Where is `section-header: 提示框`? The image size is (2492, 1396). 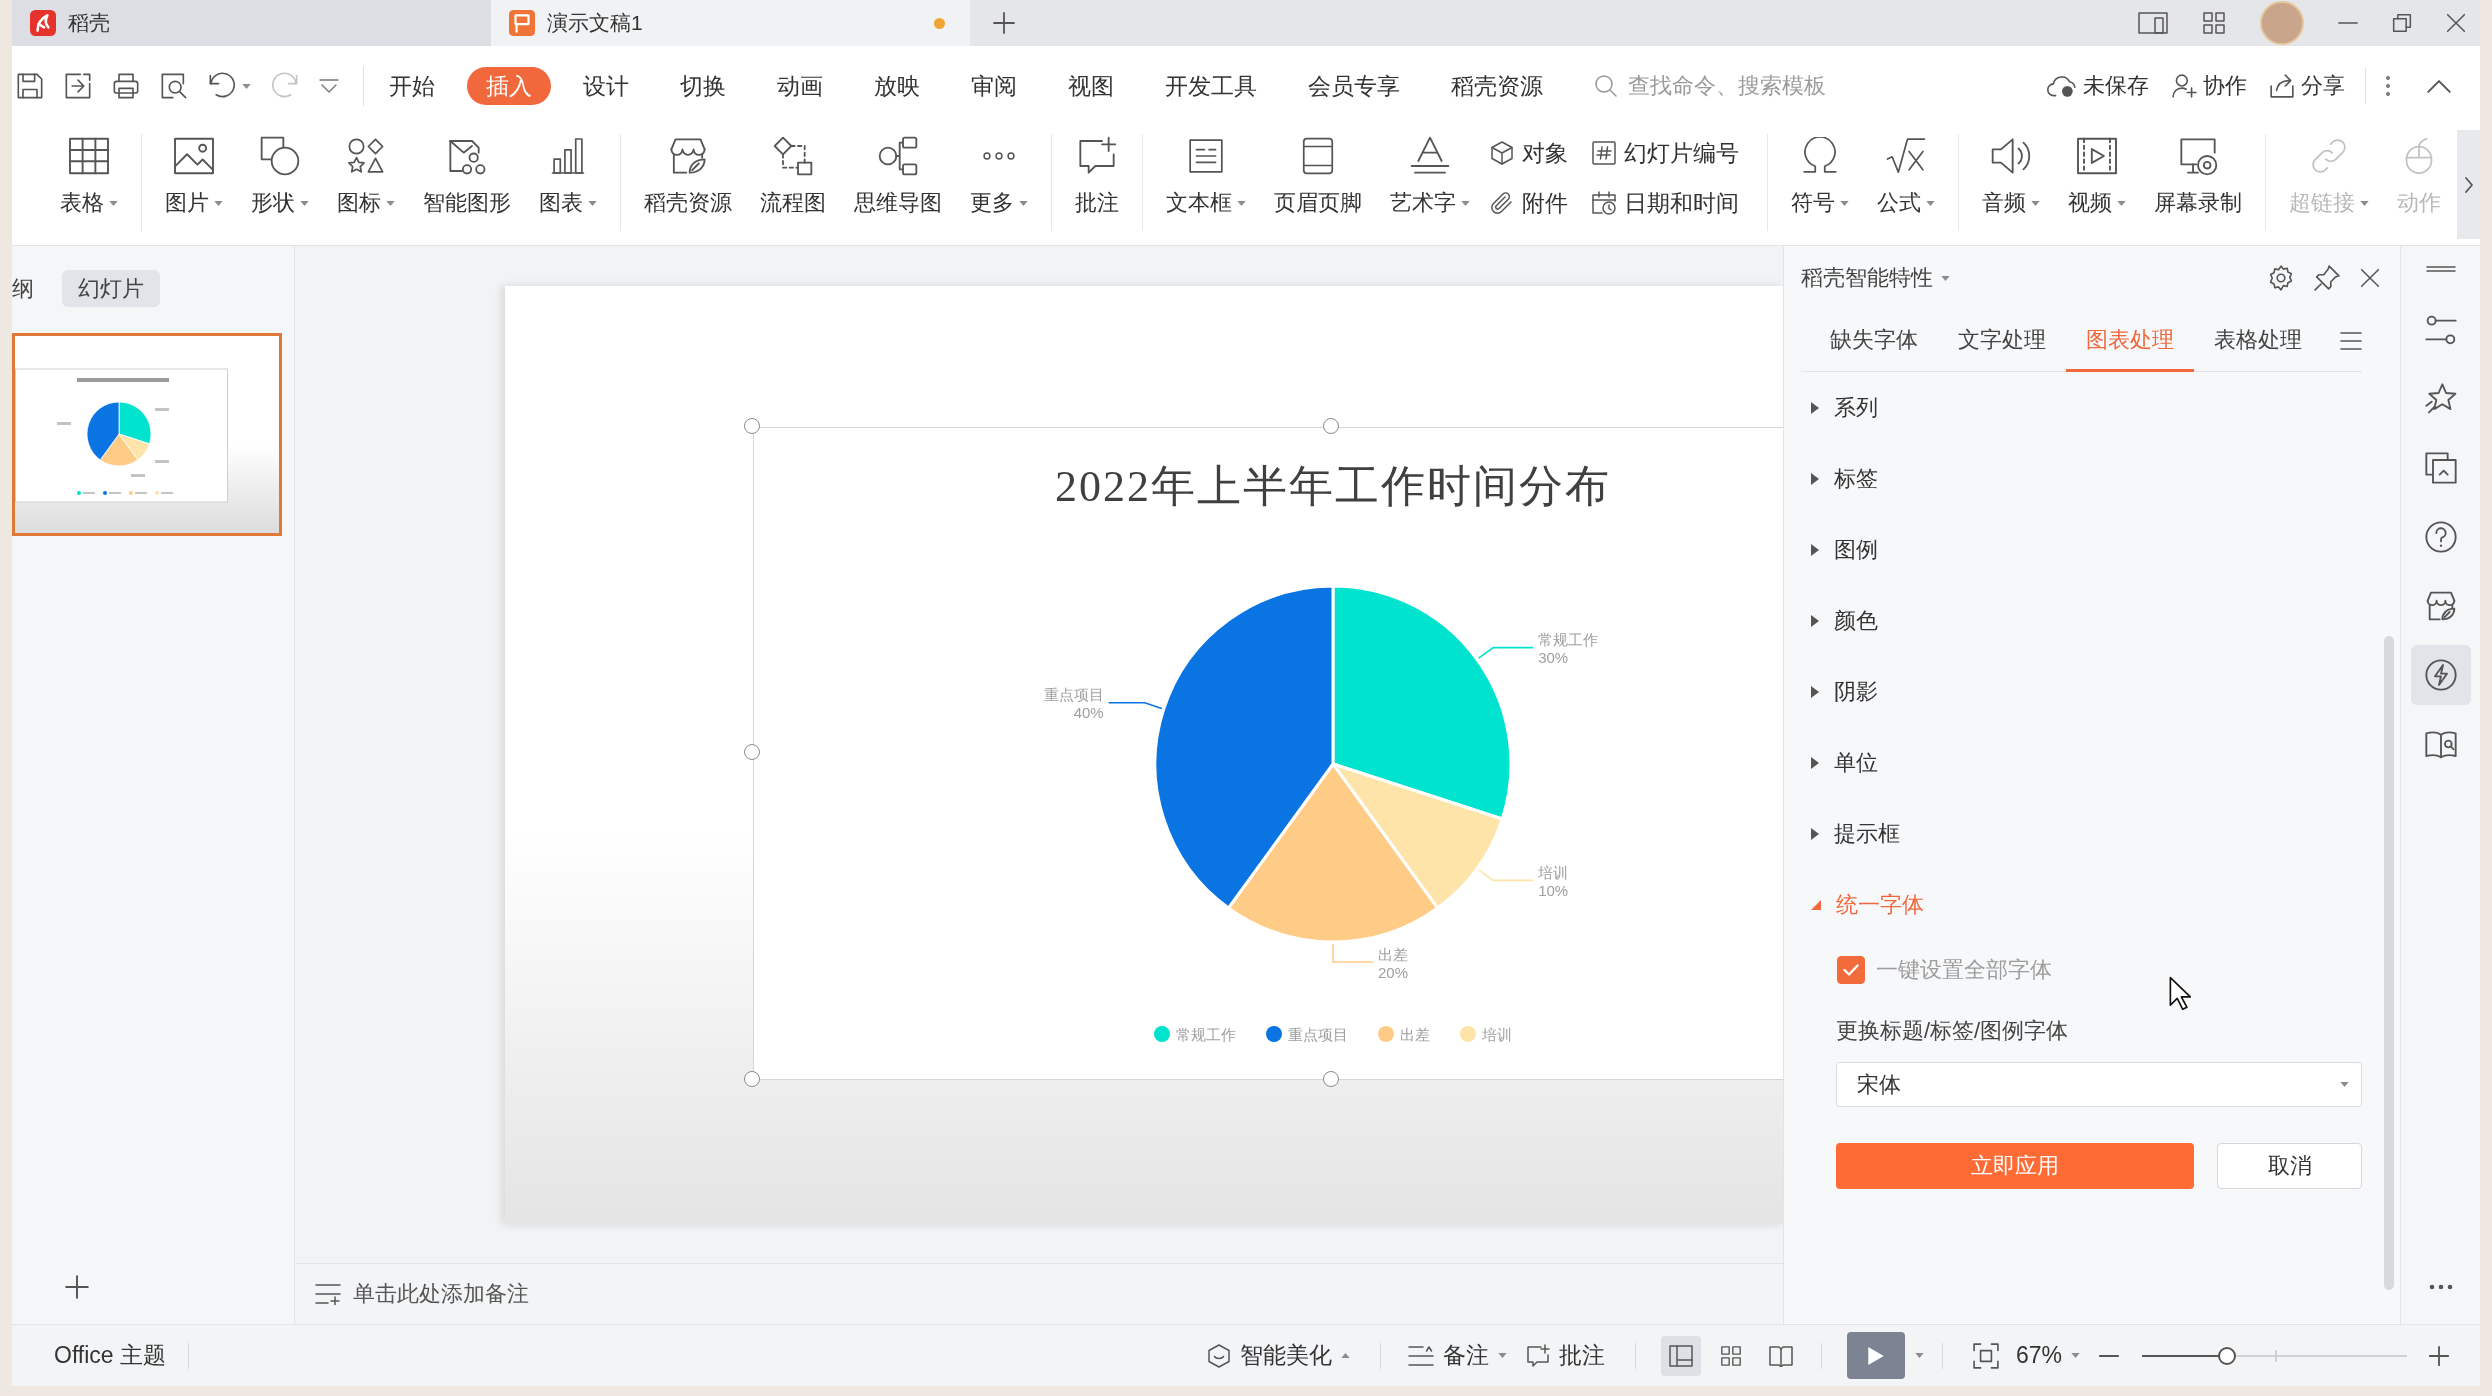
section-header: 提示框 is located at coordinates (2090, 833).